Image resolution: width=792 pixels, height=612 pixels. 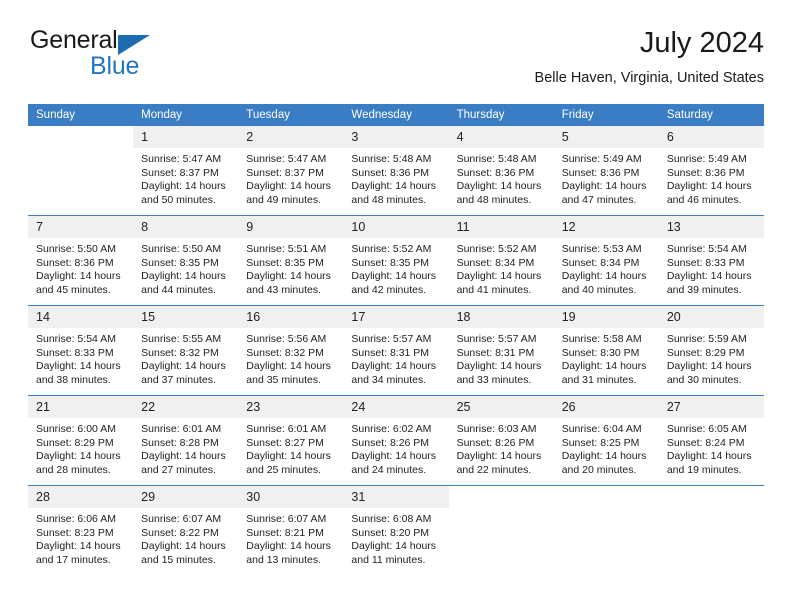 I want to click on sunset-text: Sunset: 8:31 PM, so click(x=495, y=352).